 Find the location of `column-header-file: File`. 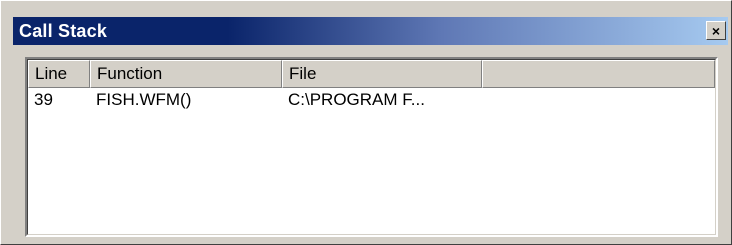

column-header-file: File is located at coordinates (382, 74).